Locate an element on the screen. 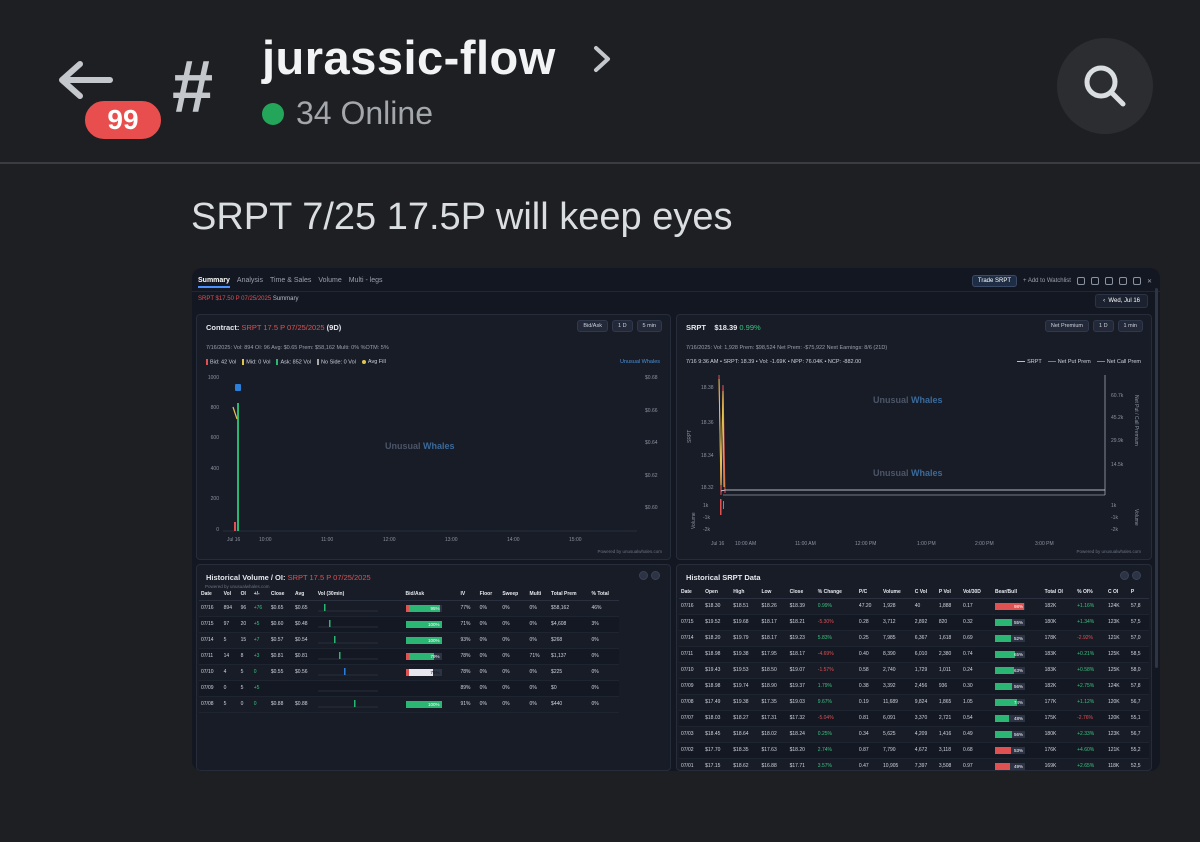 The width and height of the screenshot is (1200, 842). table-cell: 46% is located at coordinates (604, 608).